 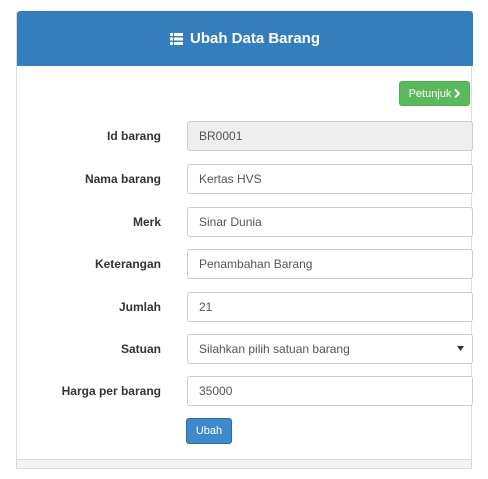 I want to click on satuan-label: Satuan, so click(x=140, y=349).